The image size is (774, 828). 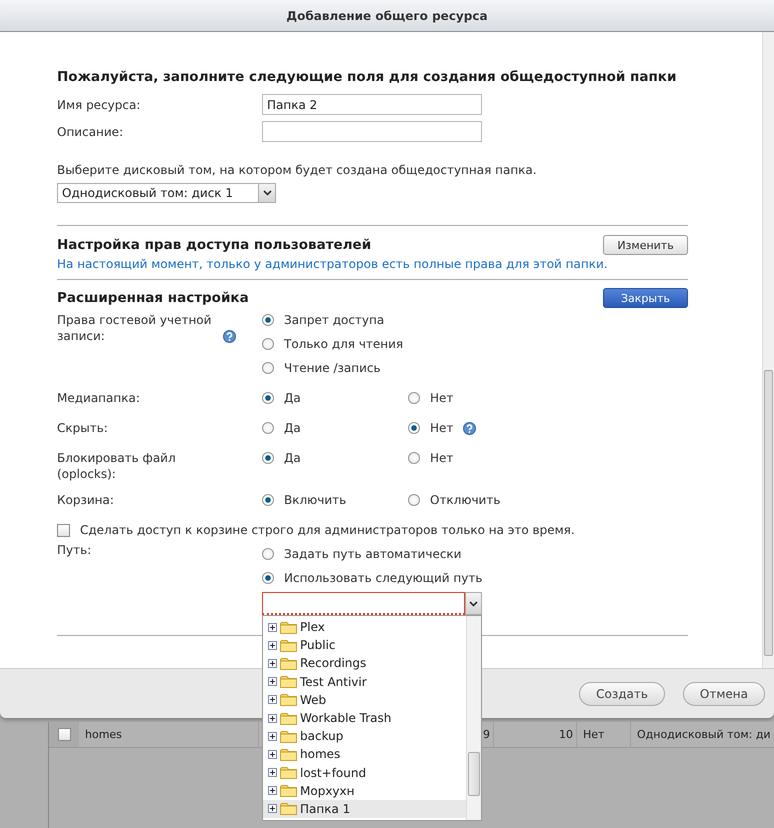 What do you see at coordinates (85, 500) in the screenshot?
I see `option-label: Корзина:` at bounding box center [85, 500].